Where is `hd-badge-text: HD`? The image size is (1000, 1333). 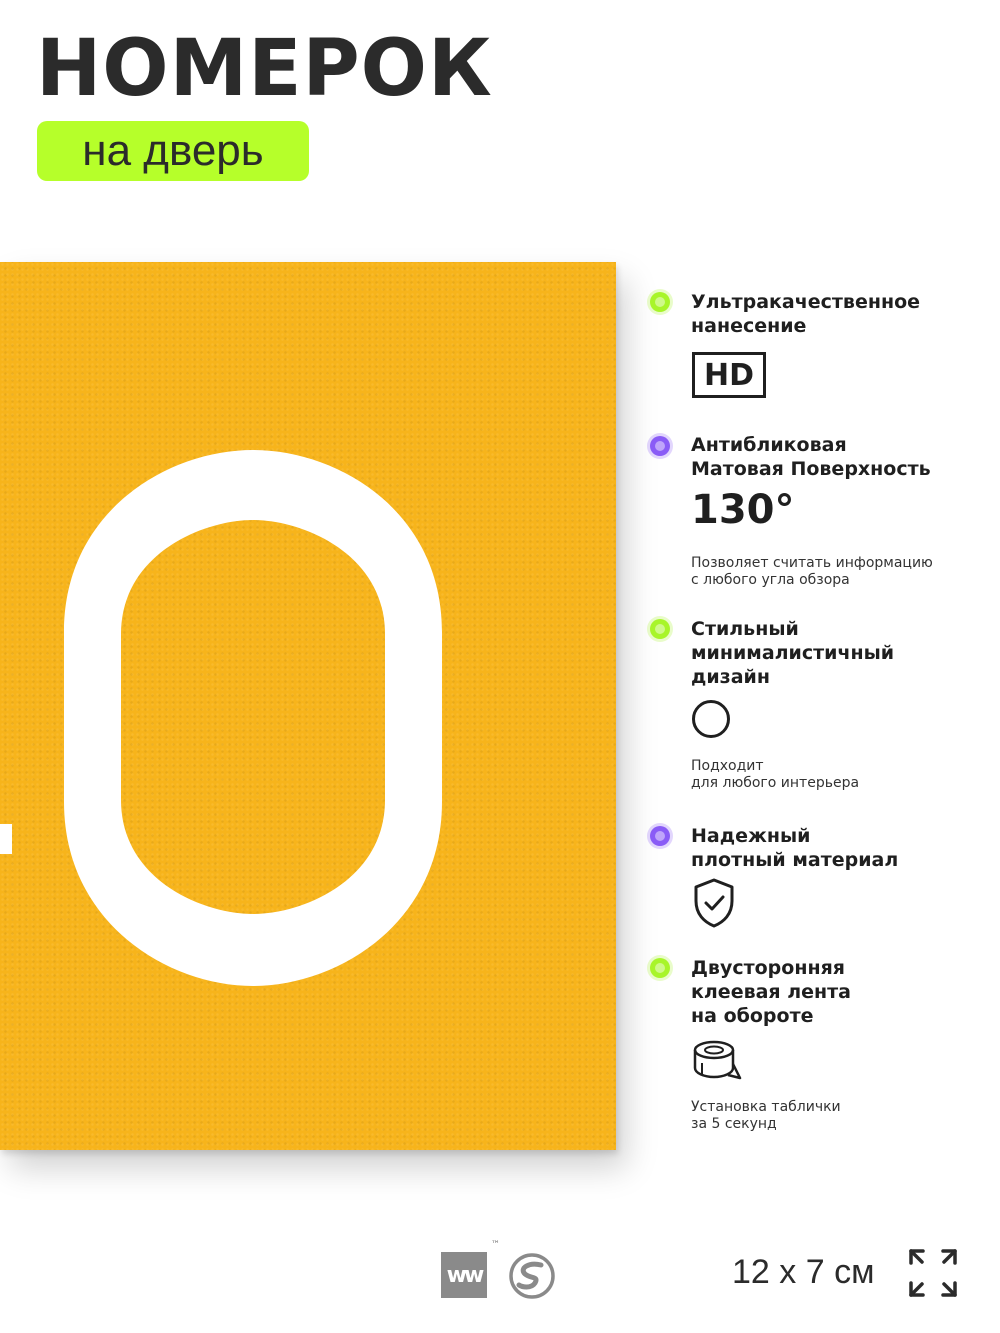 hd-badge-text: HD is located at coordinates (728, 375).